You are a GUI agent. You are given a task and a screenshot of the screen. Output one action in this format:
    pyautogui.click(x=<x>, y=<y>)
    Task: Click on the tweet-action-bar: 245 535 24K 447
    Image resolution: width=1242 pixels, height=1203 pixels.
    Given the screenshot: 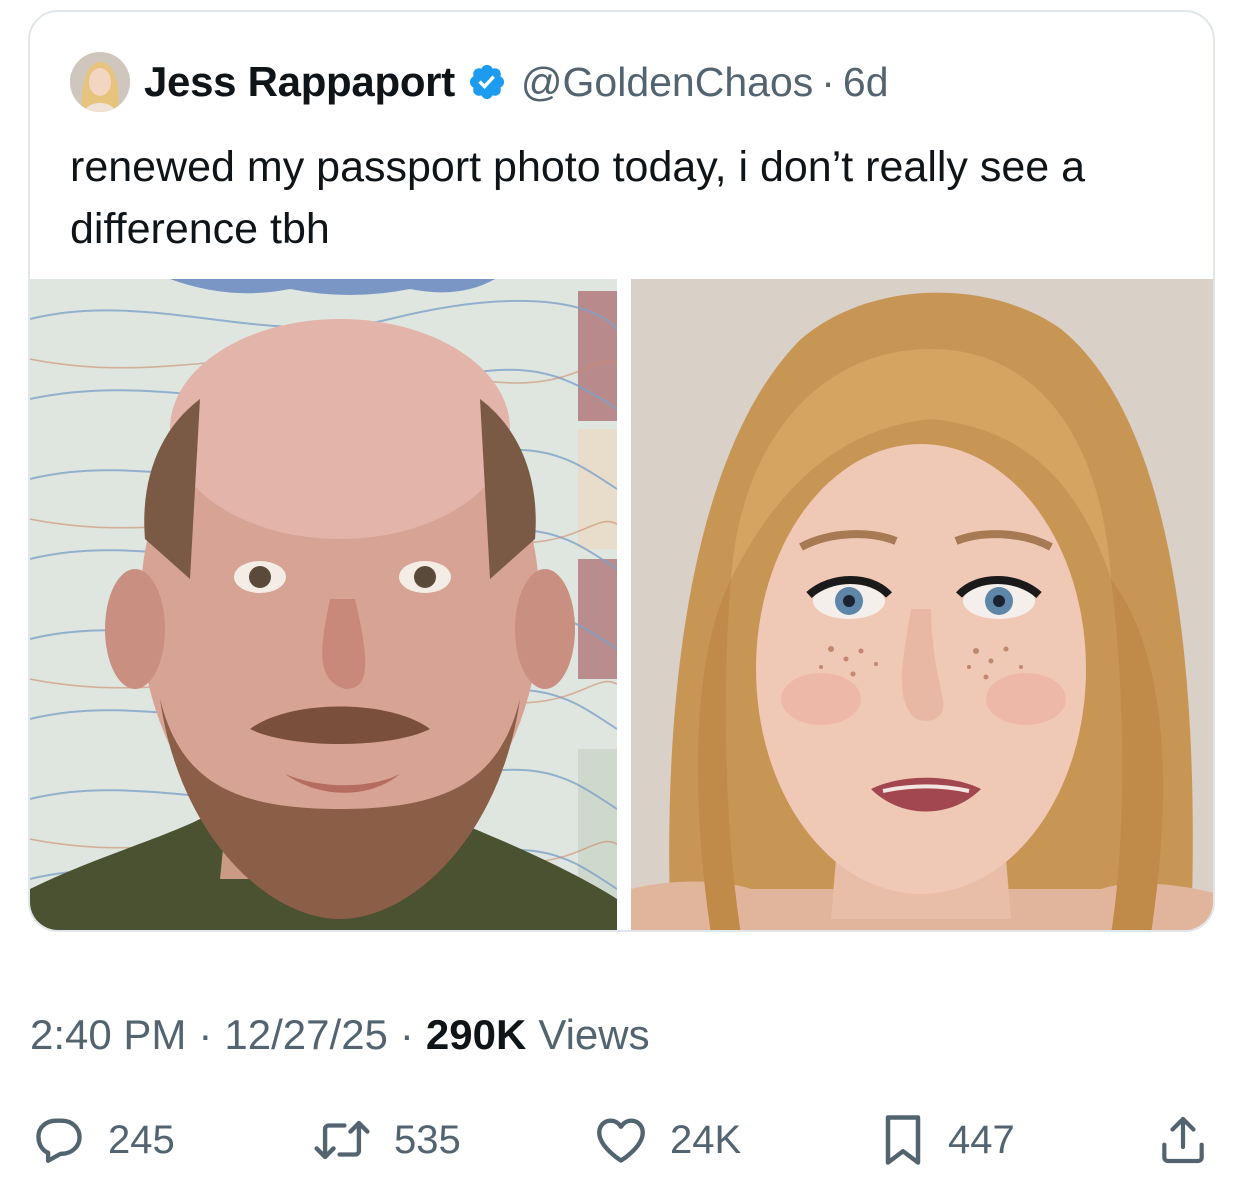 What is the action you would take?
    pyautogui.click(x=622, y=1140)
    